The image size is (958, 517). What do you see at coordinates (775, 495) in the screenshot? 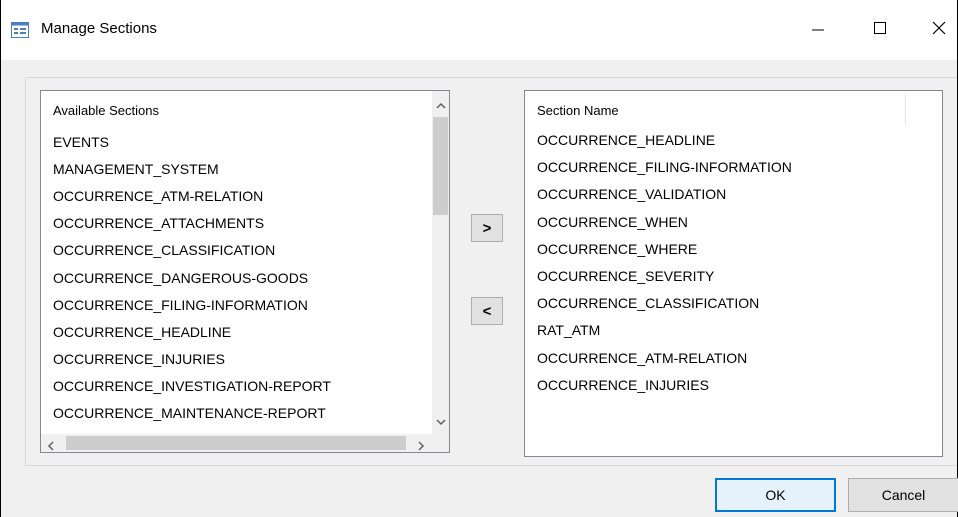
I see `ok-button: OK` at bounding box center [775, 495].